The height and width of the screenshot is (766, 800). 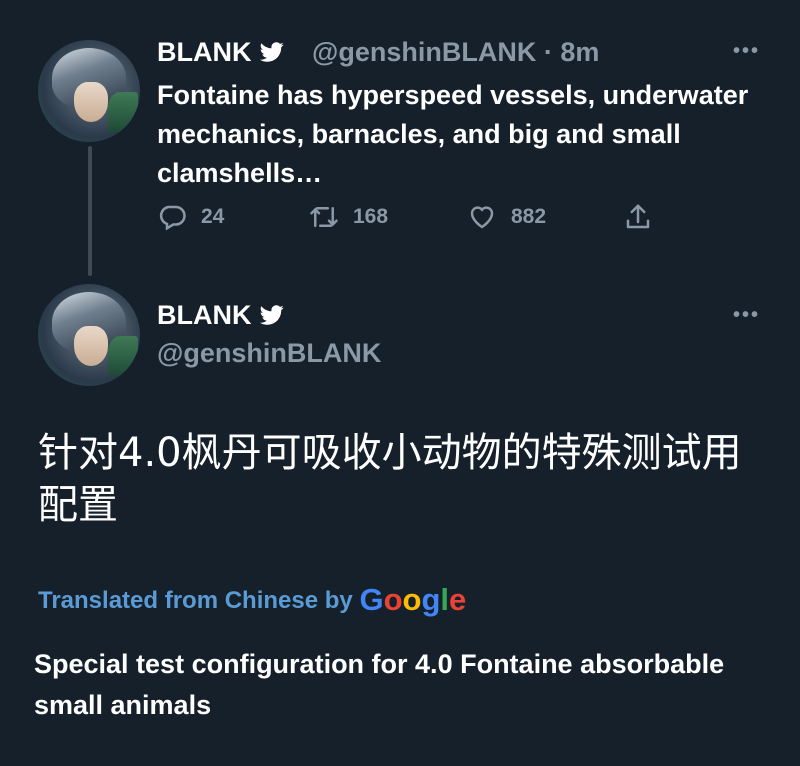 What do you see at coordinates (444, 599) in the screenshot?
I see `google-logo-letter: l` at bounding box center [444, 599].